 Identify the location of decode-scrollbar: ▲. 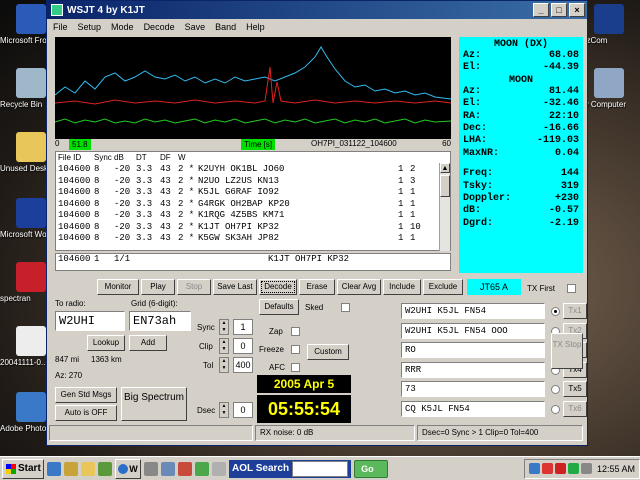
(444, 207).